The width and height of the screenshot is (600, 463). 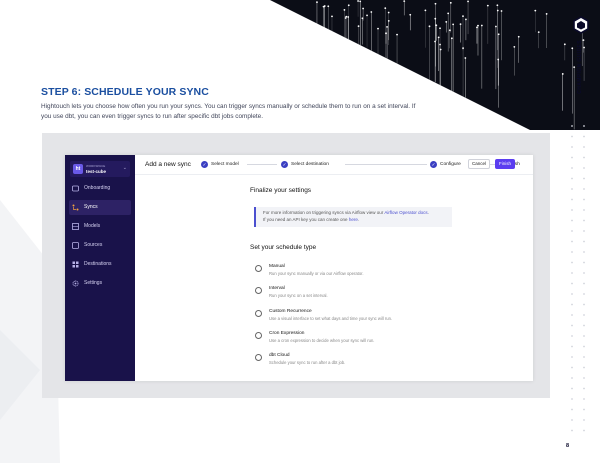 I want to click on page-number: 8, so click(x=568, y=446).